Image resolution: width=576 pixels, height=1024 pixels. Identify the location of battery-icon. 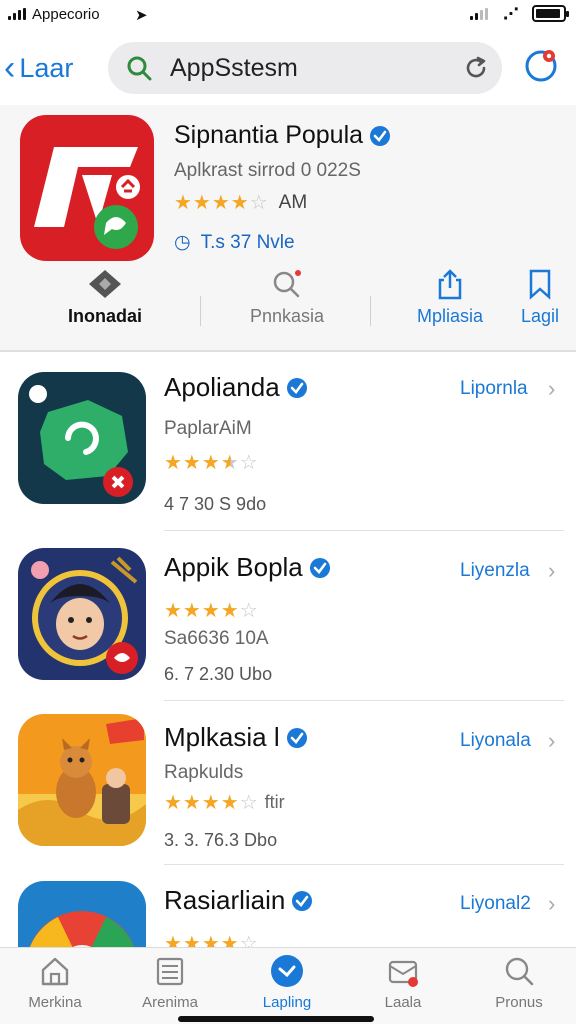
(550, 13).